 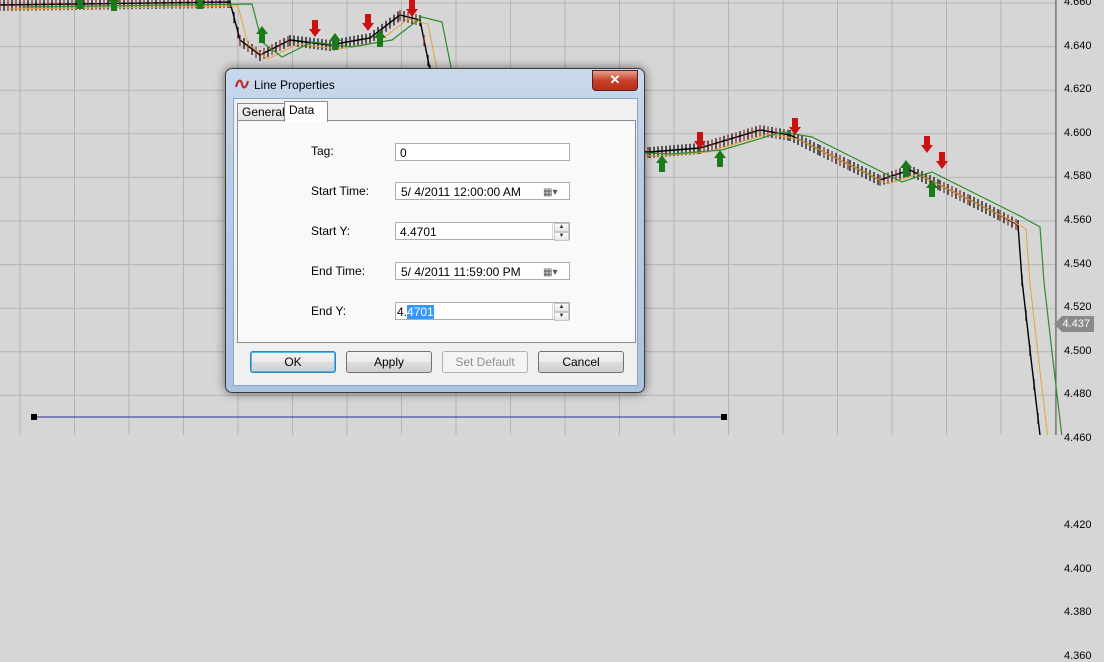 I want to click on price-axis-tick: 4.460, so click(x=1078, y=438).